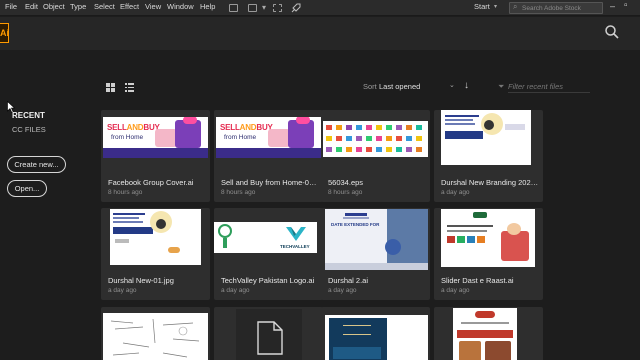  Describe the element at coordinates (488, 254) in the screenshot. I see `file-card: Slider Dast e Raast.ai a day ago` at that location.